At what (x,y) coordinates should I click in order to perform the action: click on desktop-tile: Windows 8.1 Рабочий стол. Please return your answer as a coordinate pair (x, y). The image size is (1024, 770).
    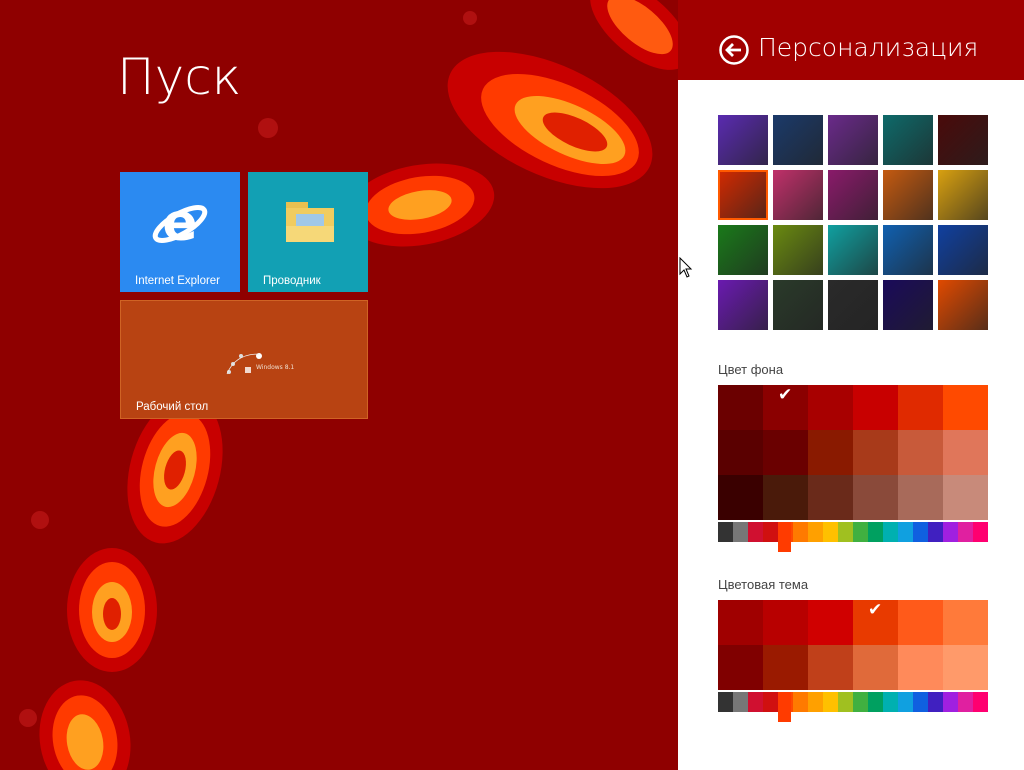
    Looking at the image, I should click on (244, 359).